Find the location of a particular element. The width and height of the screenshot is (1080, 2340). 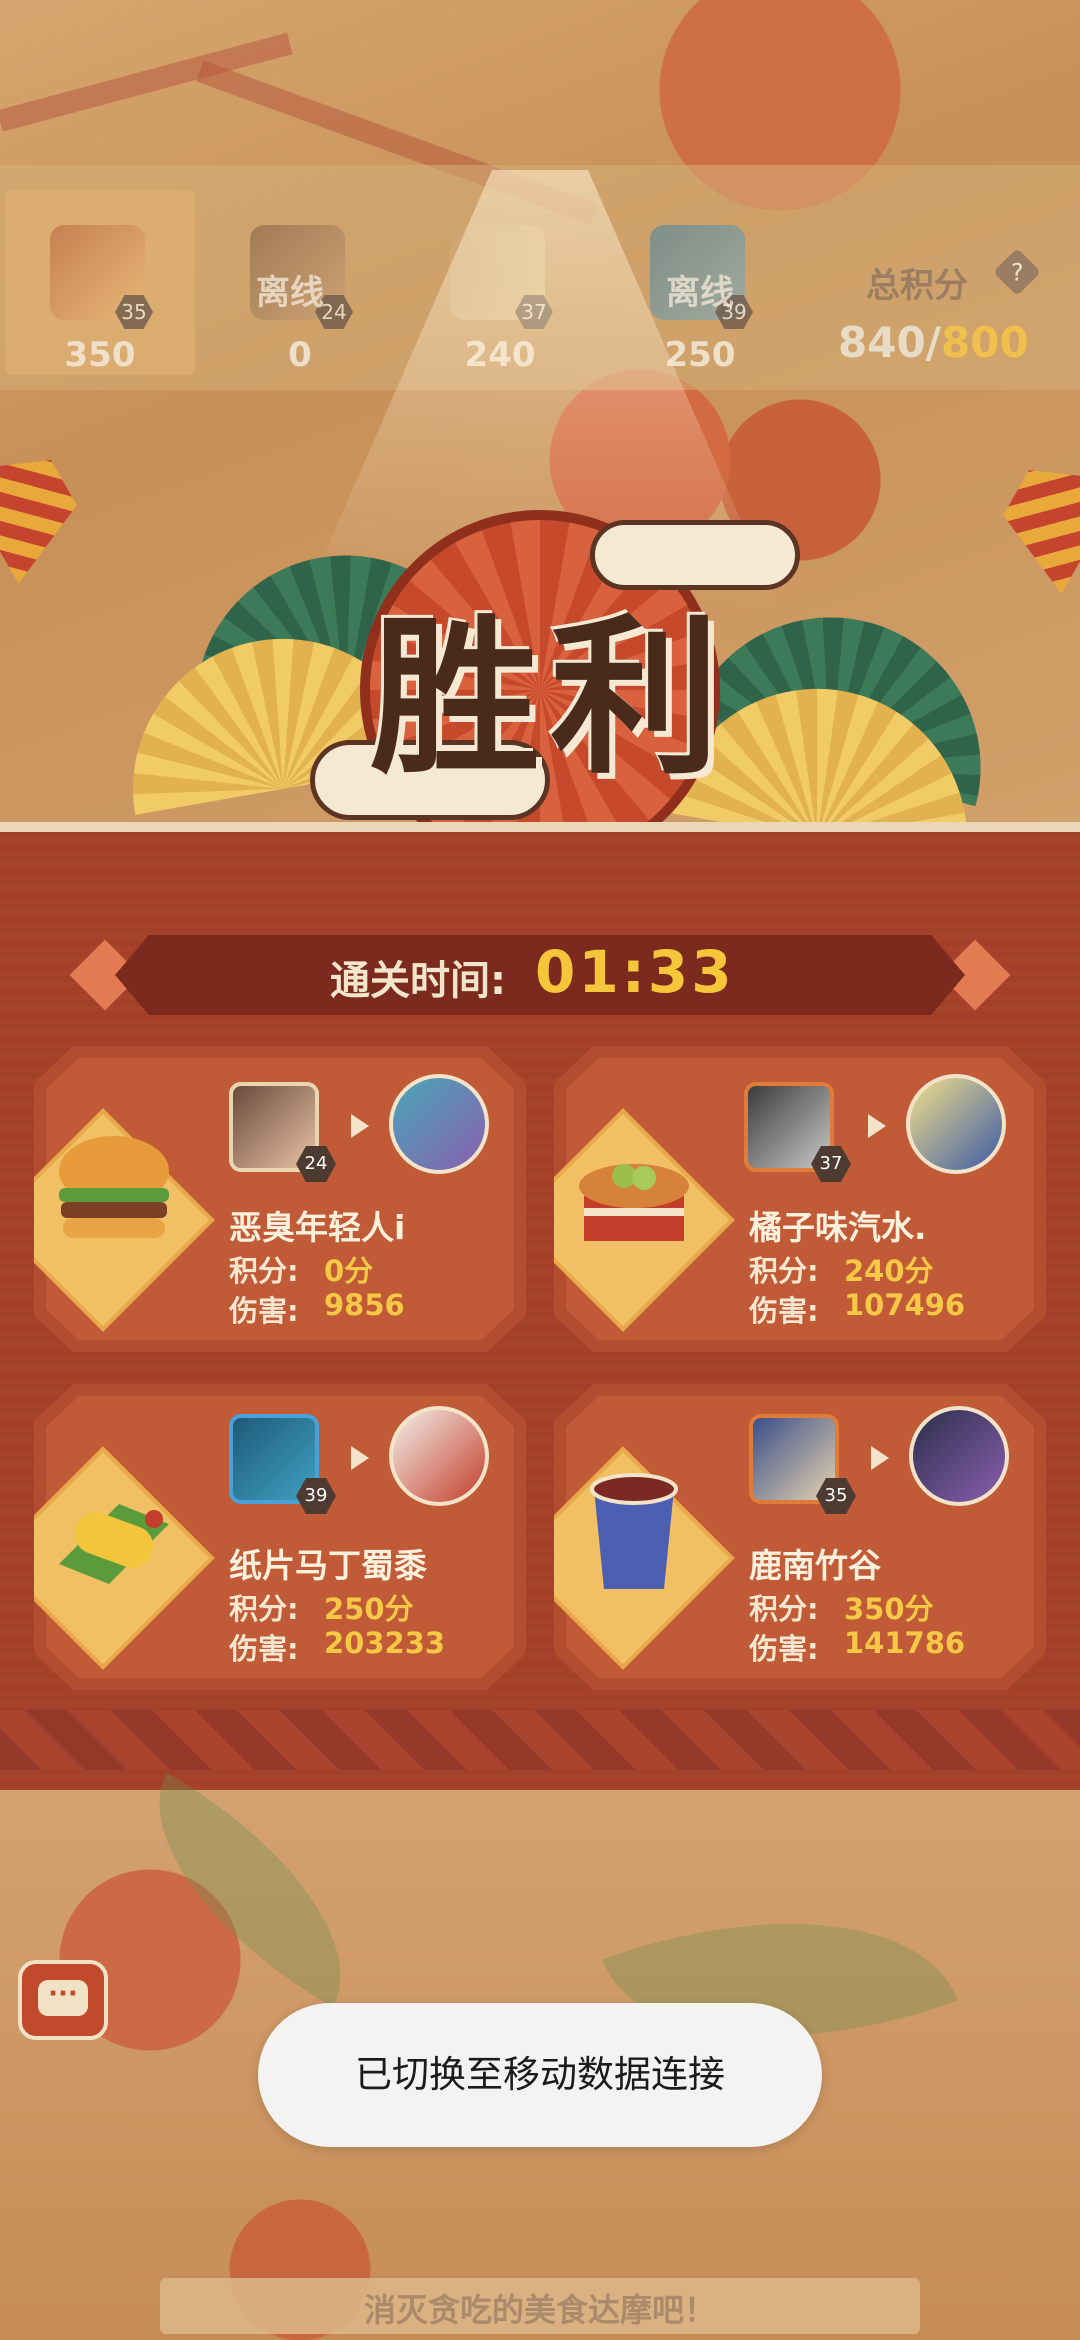

chat-bubble-icon: ··· is located at coordinates (63, 1998).